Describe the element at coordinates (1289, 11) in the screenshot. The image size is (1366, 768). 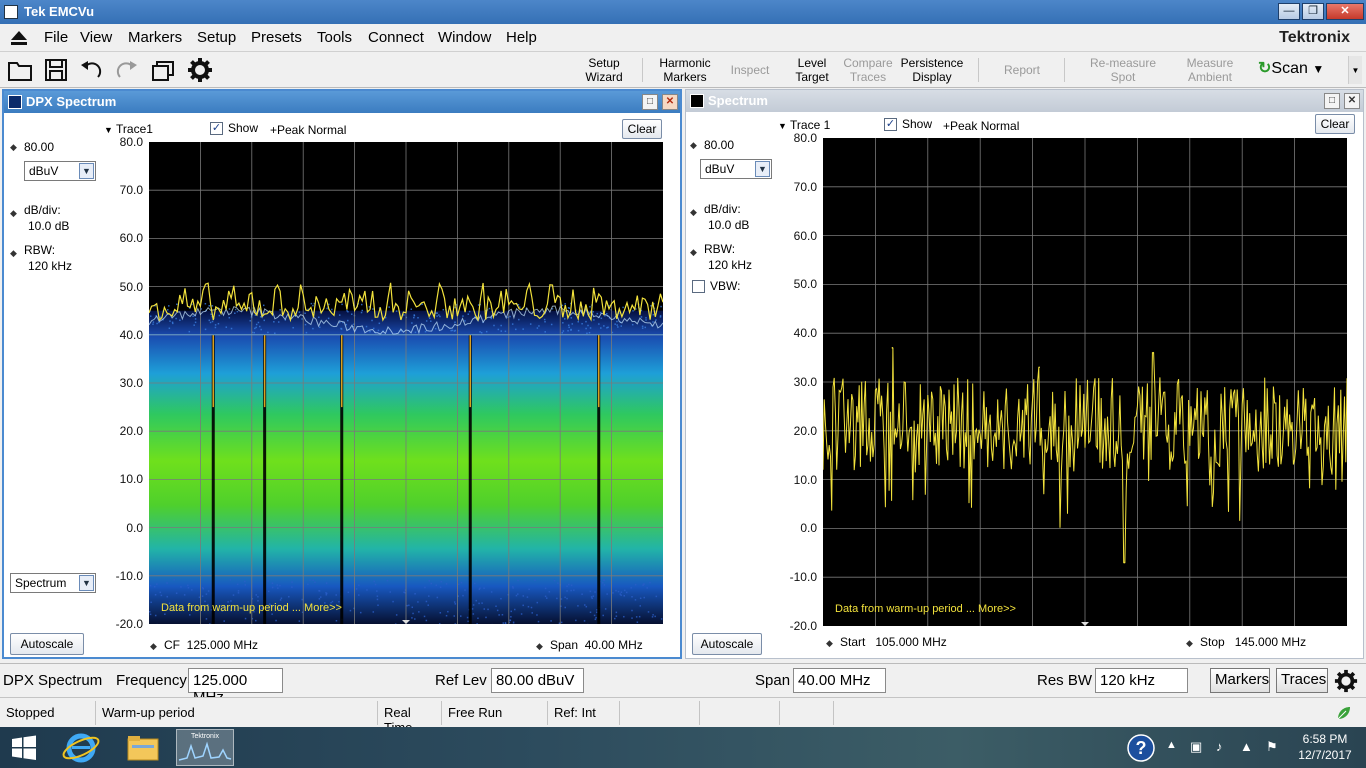
I see `minimize-button: —` at that location.